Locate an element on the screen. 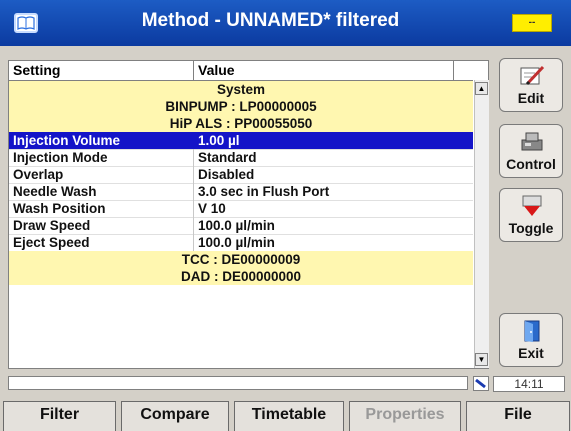 The height and width of the screenshot is (431, 571). network-status-icon is located at coordinates (481, 383).